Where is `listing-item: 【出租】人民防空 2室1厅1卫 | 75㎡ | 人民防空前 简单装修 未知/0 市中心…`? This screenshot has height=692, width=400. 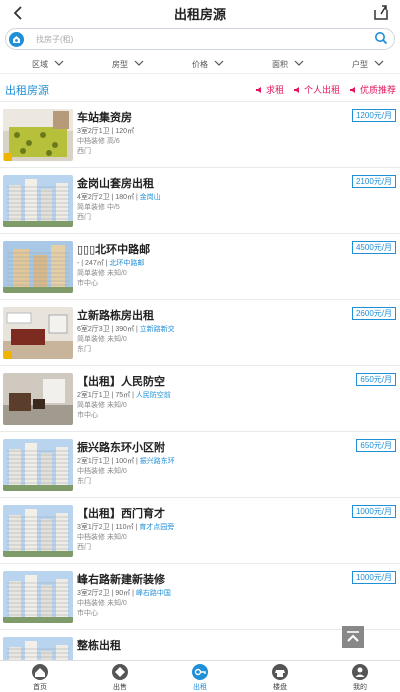 listing-item: 【出租】人民防空 2室1厅1卫 | 75㎡ | 人民防空前 简单装修 未知/0 市中心… is located at coordinates (200, 399).